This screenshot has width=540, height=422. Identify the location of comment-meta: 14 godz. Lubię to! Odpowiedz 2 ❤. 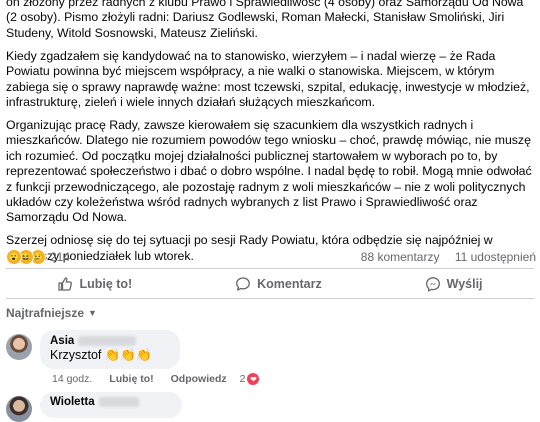
(156, 379).